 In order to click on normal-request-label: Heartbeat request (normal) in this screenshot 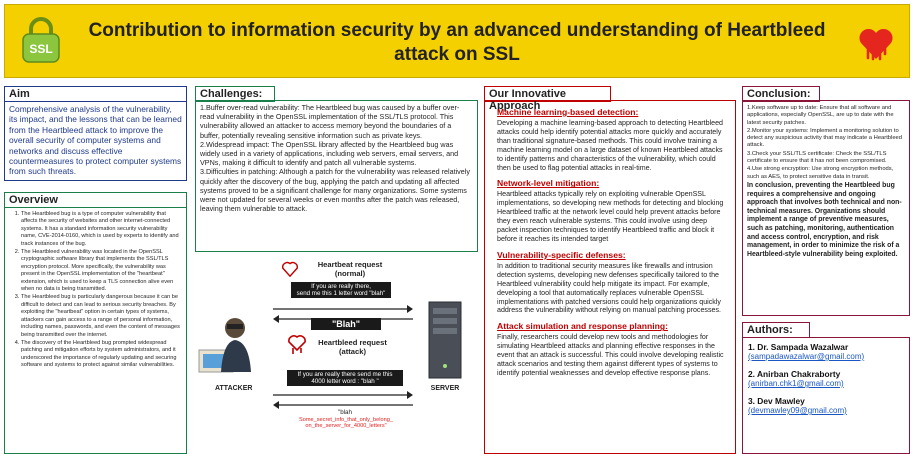, I will do `click(350, 269)`.